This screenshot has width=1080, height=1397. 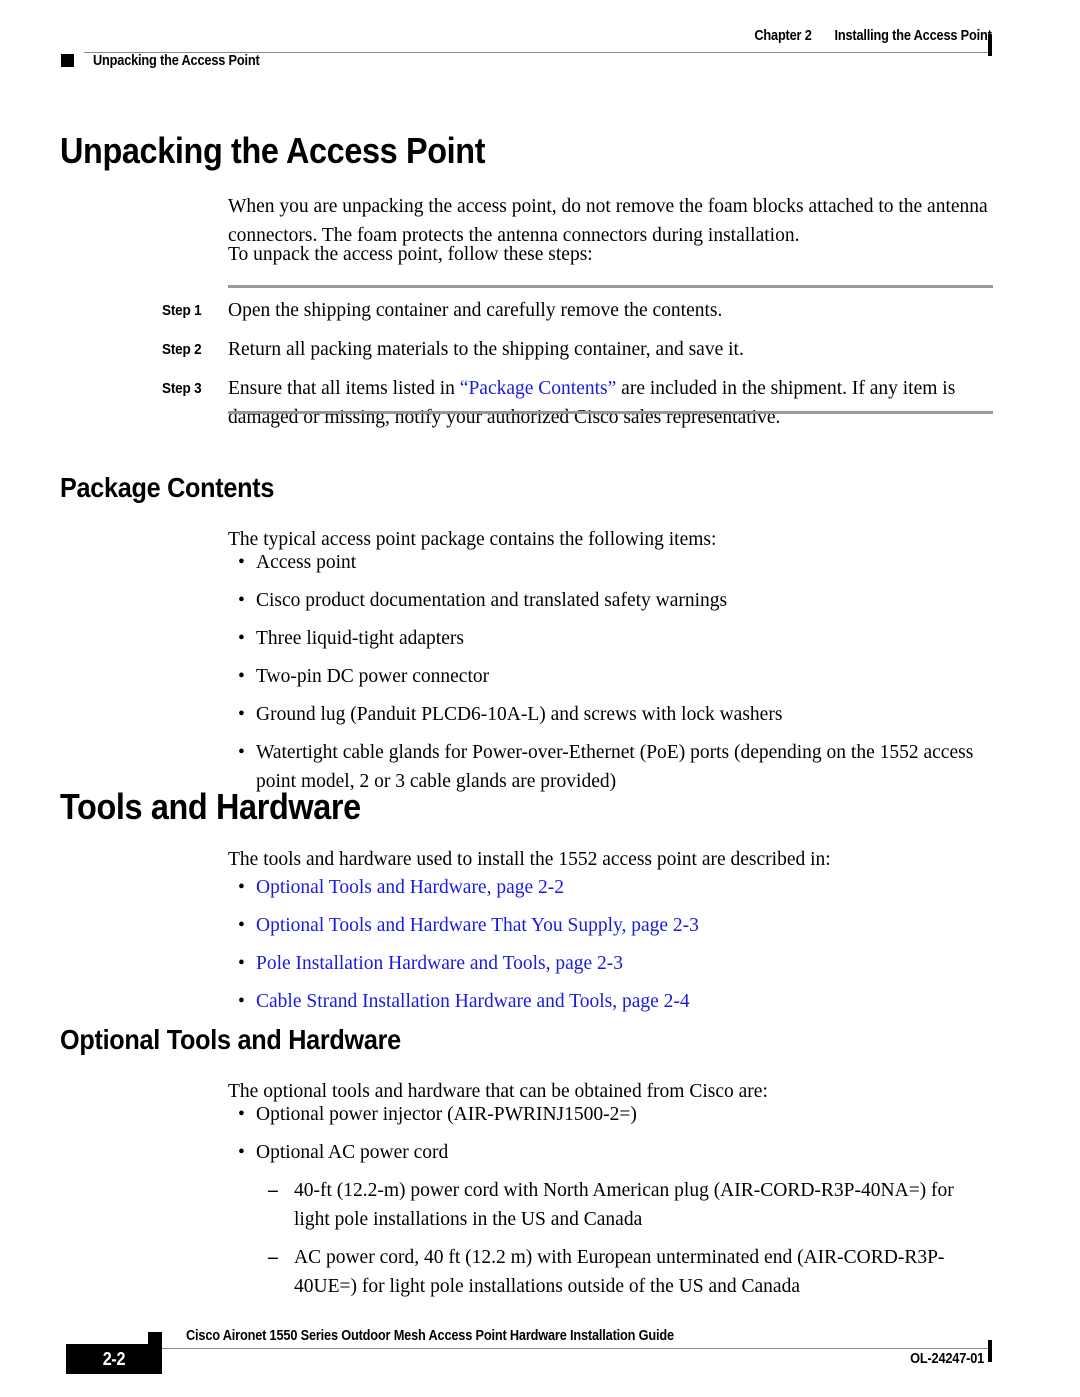 I want to click on list-item-label: Optional AC power cord, so click(x=352, y=1152).